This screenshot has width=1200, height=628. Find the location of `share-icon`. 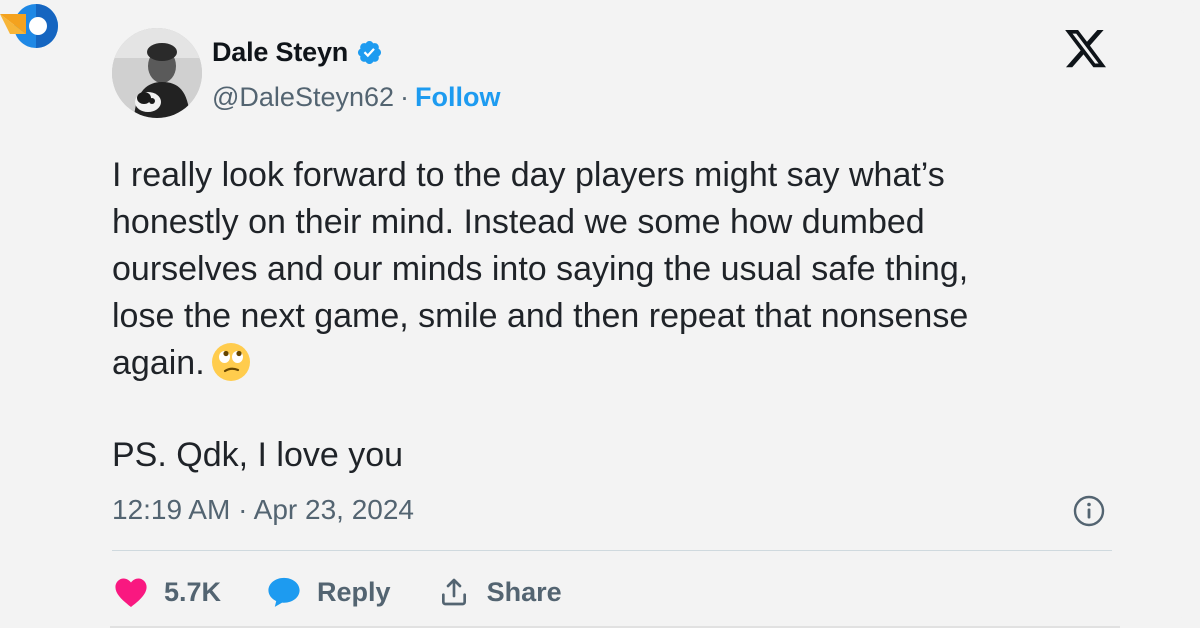

share-icon is located at coordinates (453, 592).